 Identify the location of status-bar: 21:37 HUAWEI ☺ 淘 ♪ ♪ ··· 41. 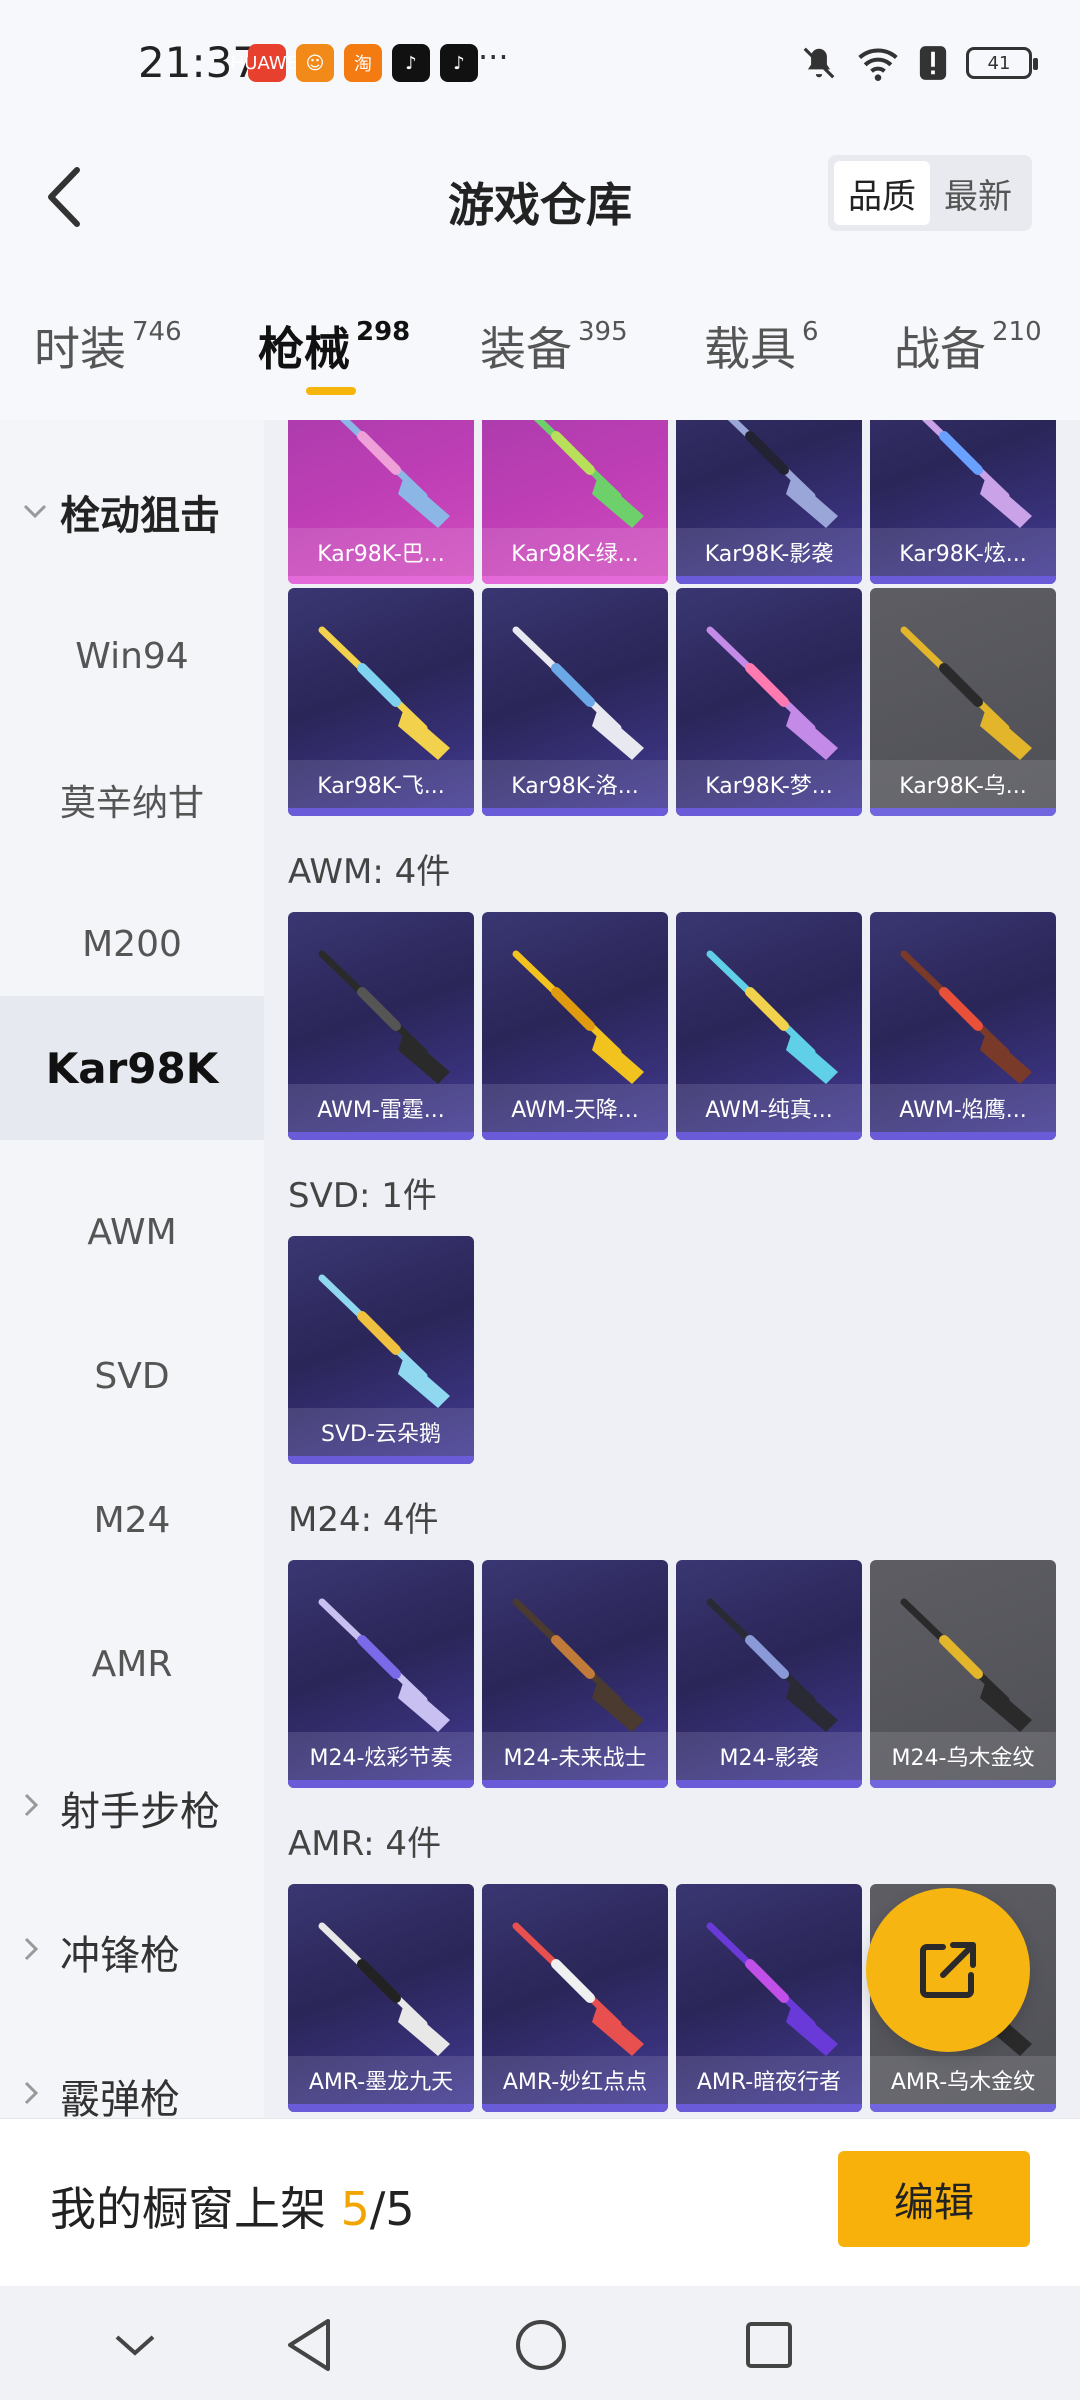
(540, 52).